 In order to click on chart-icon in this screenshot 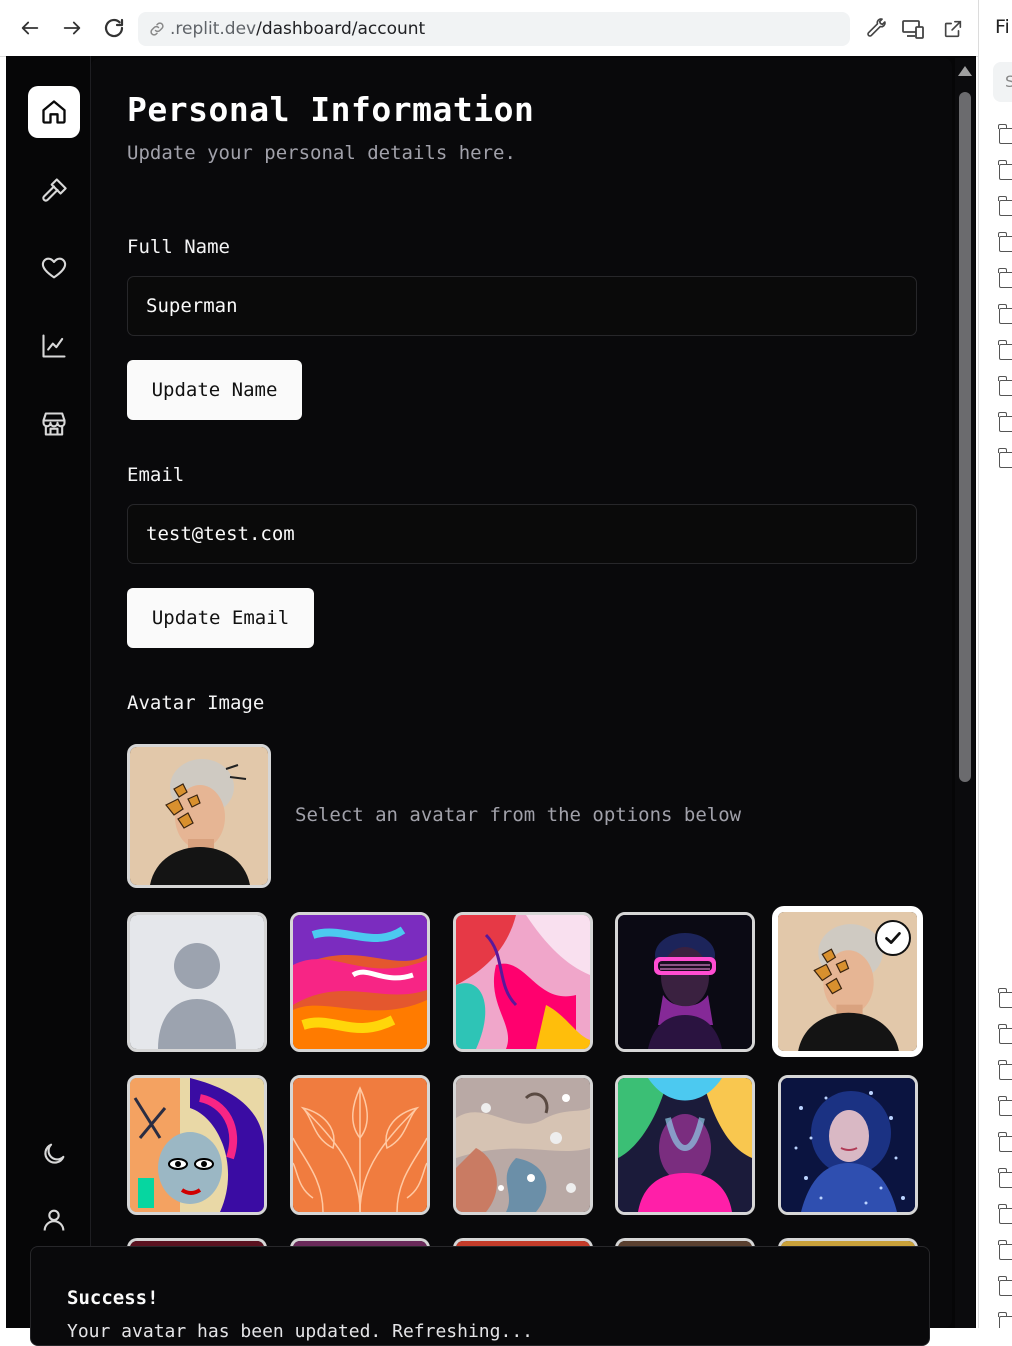, I will do `click(54, 346)`.